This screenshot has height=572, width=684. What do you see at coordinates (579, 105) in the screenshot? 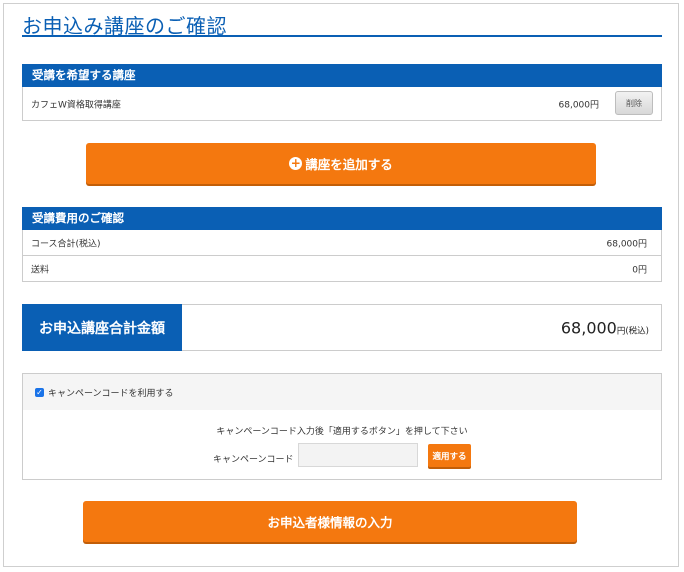
I see `course-price: 68,000円` at bounding box center [579, 105].